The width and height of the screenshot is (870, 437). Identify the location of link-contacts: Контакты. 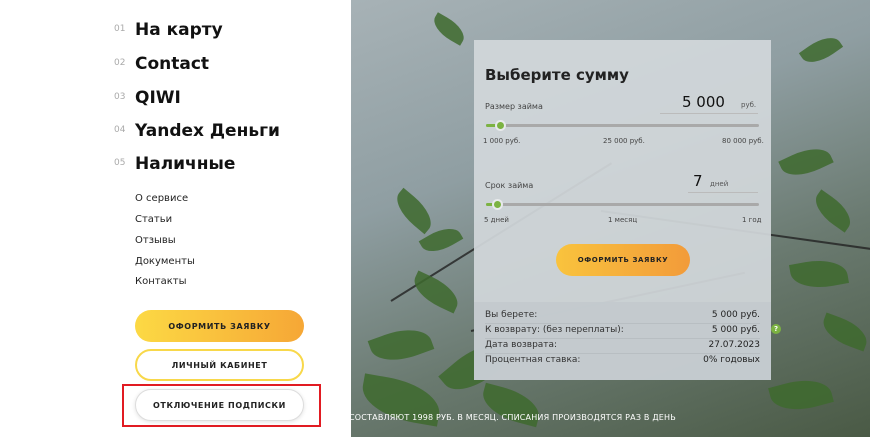
(160, 281).